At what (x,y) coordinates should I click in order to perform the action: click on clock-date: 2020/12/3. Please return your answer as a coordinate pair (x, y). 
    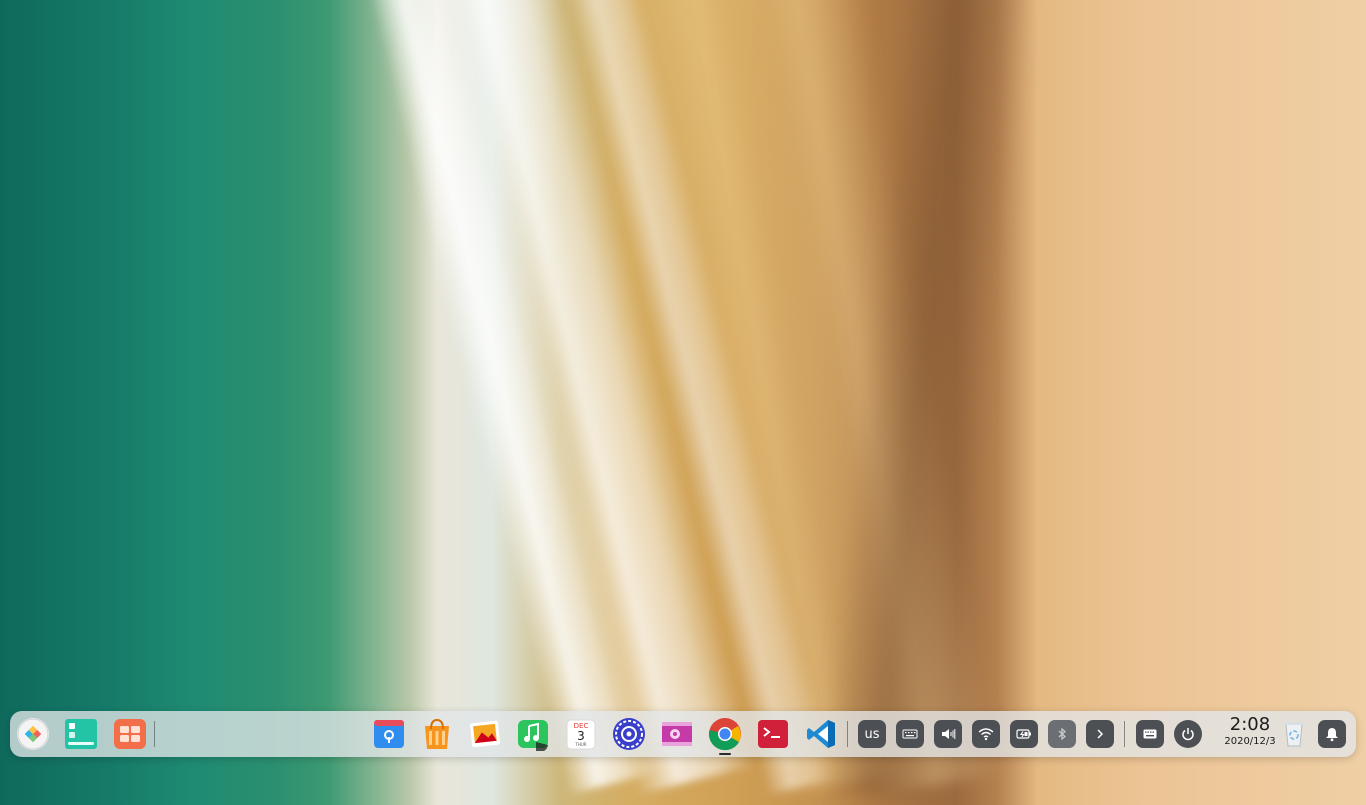
    Looking at the image, I should click on (1250, 741).